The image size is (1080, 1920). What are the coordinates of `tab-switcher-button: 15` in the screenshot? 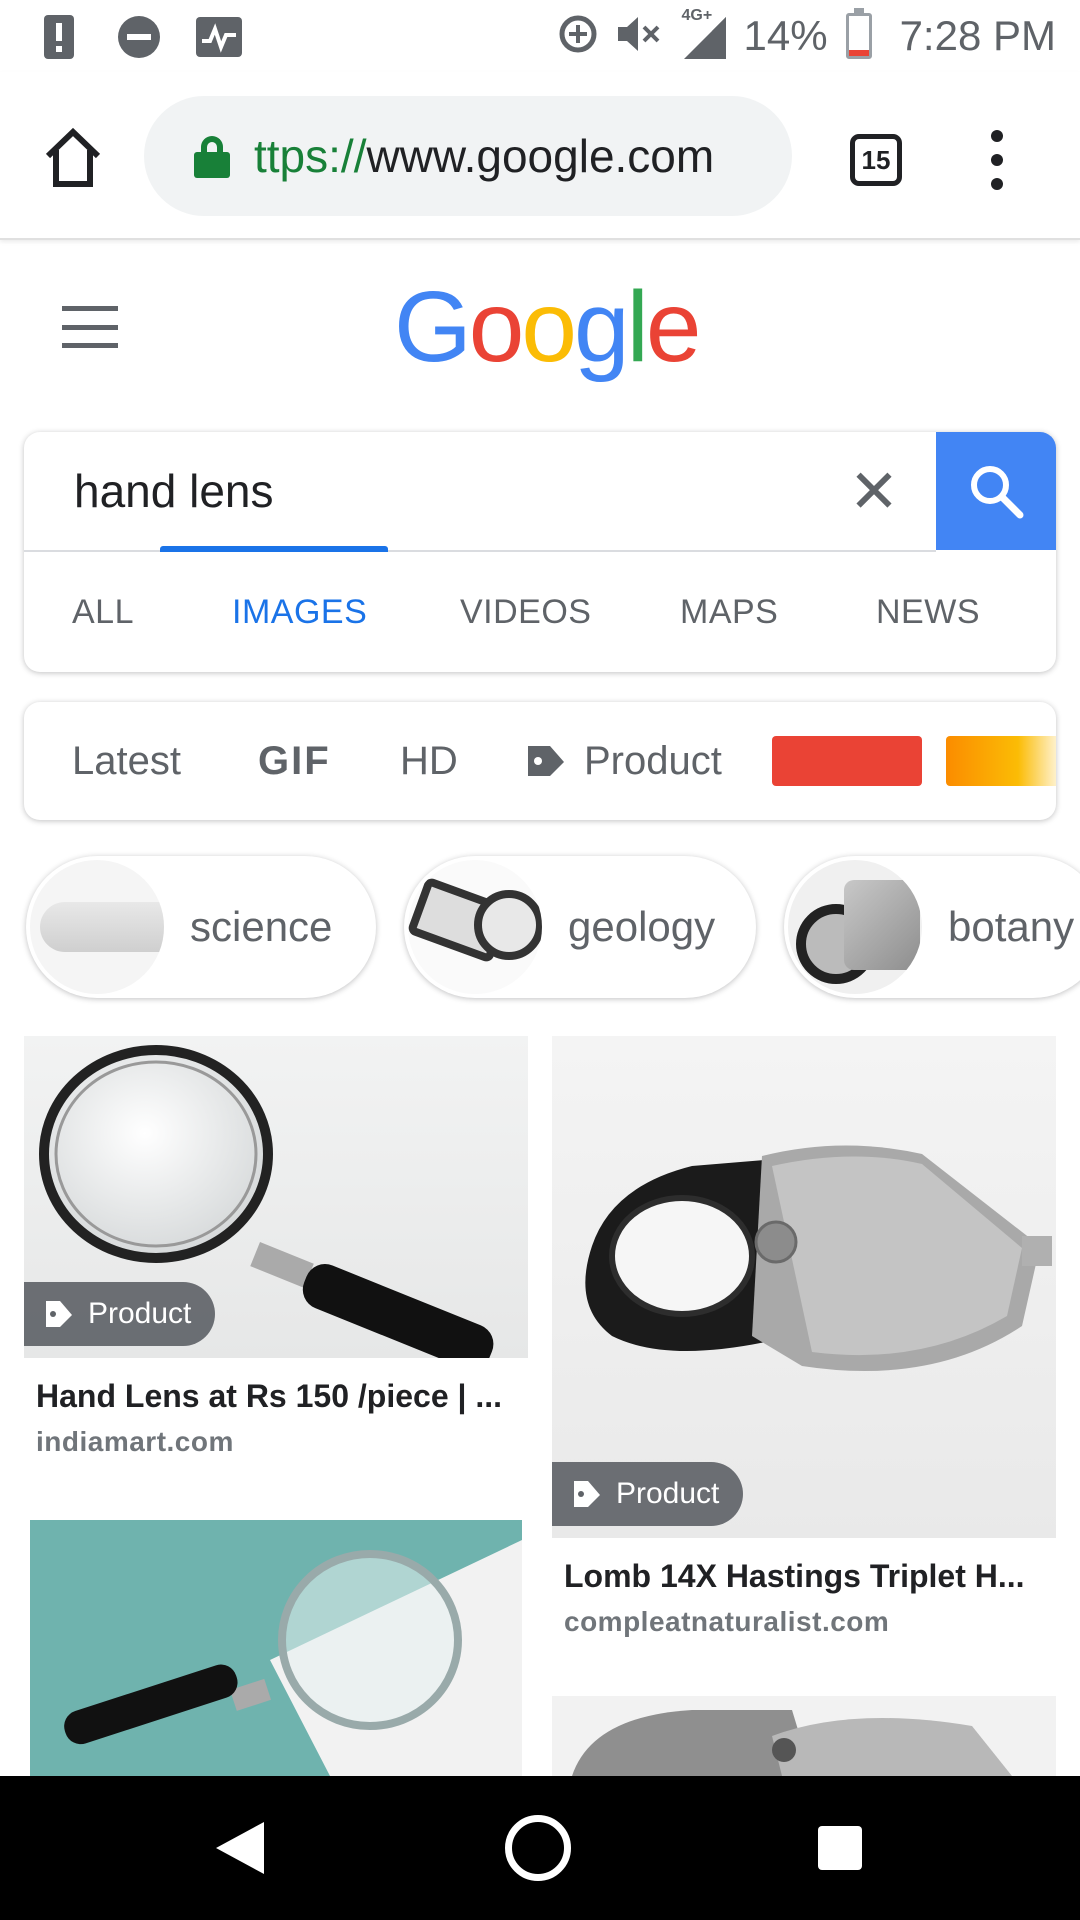 It's located at (876, 160).